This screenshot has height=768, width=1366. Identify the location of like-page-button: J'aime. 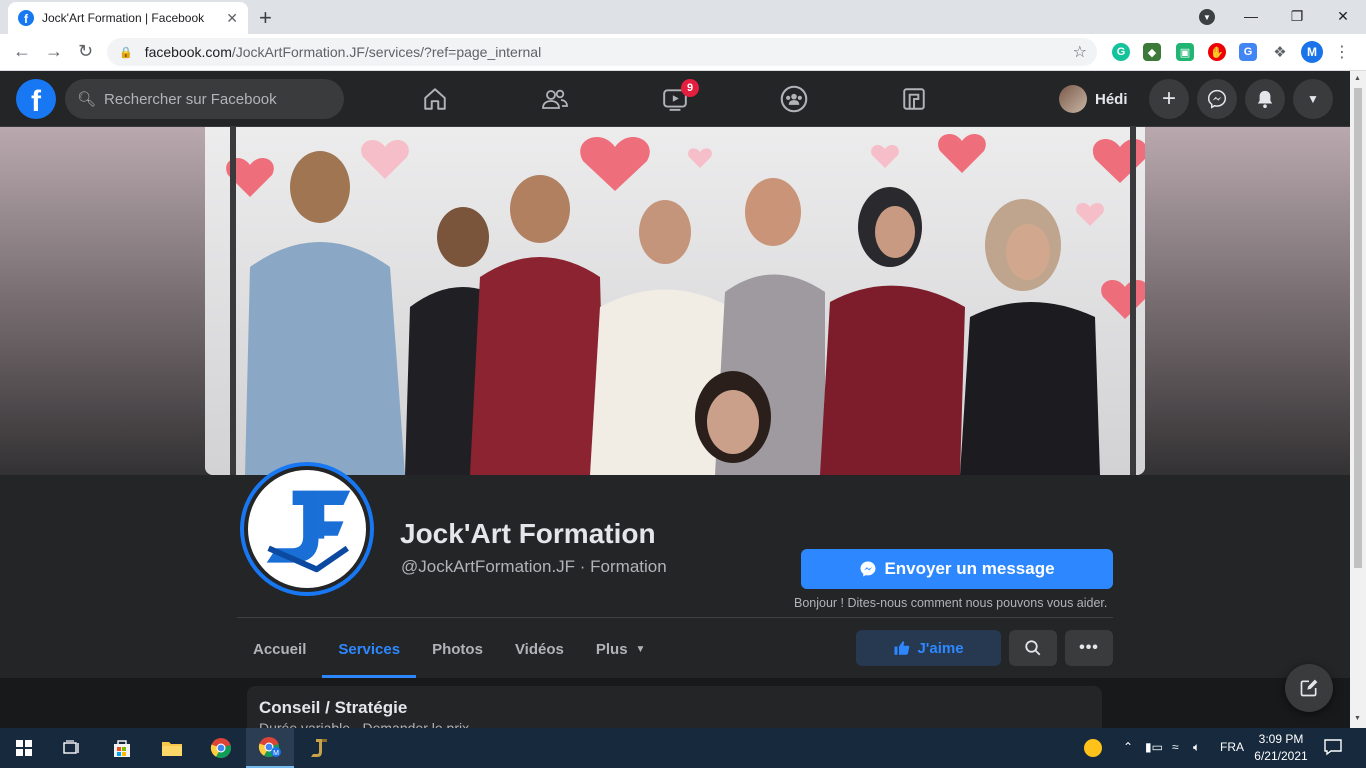
(928, 648).